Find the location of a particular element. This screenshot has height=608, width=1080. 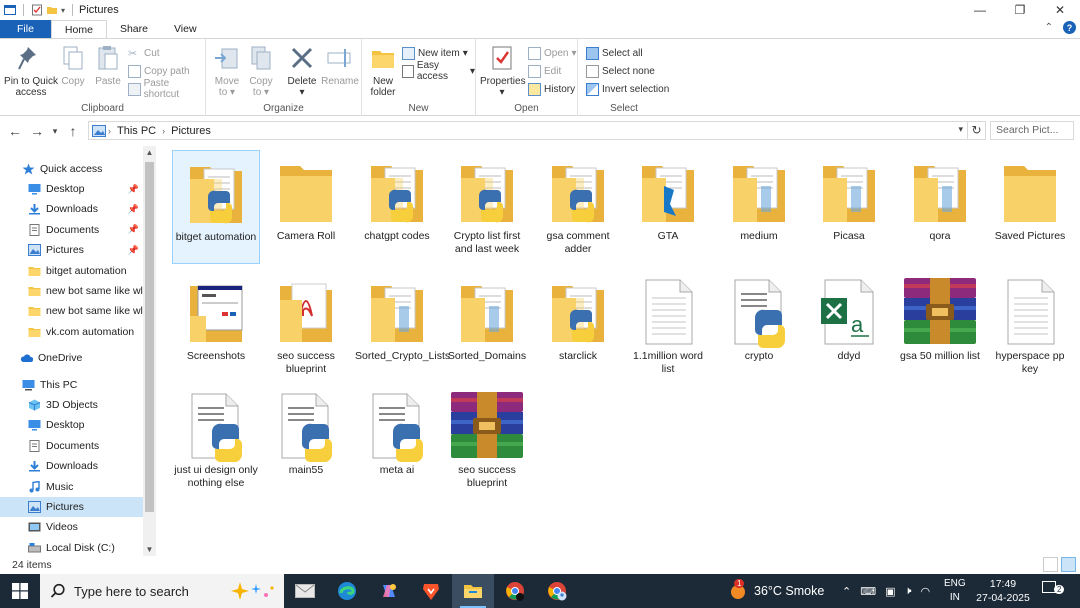

nav-quick-access: Quick access is located at coordinates (71, 169).